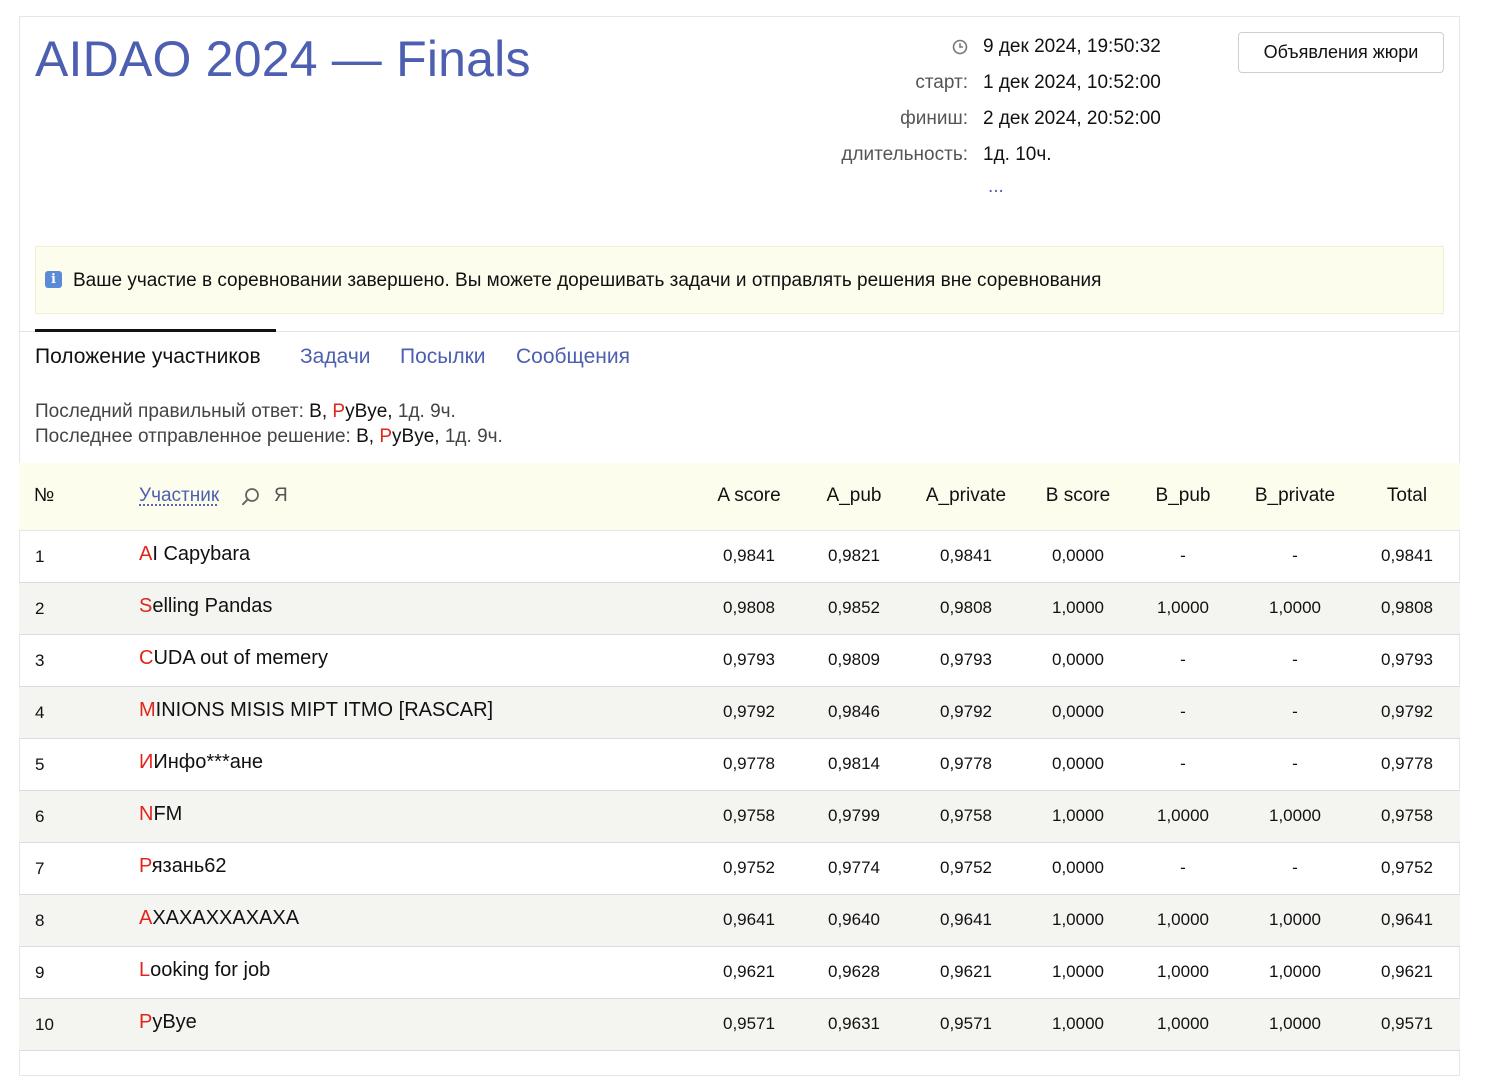 The image size is (1493, 1076). Describe the element at coordinates (1407, 1023) in the screenshot. I see `total-cell: 0,9571` at that location.